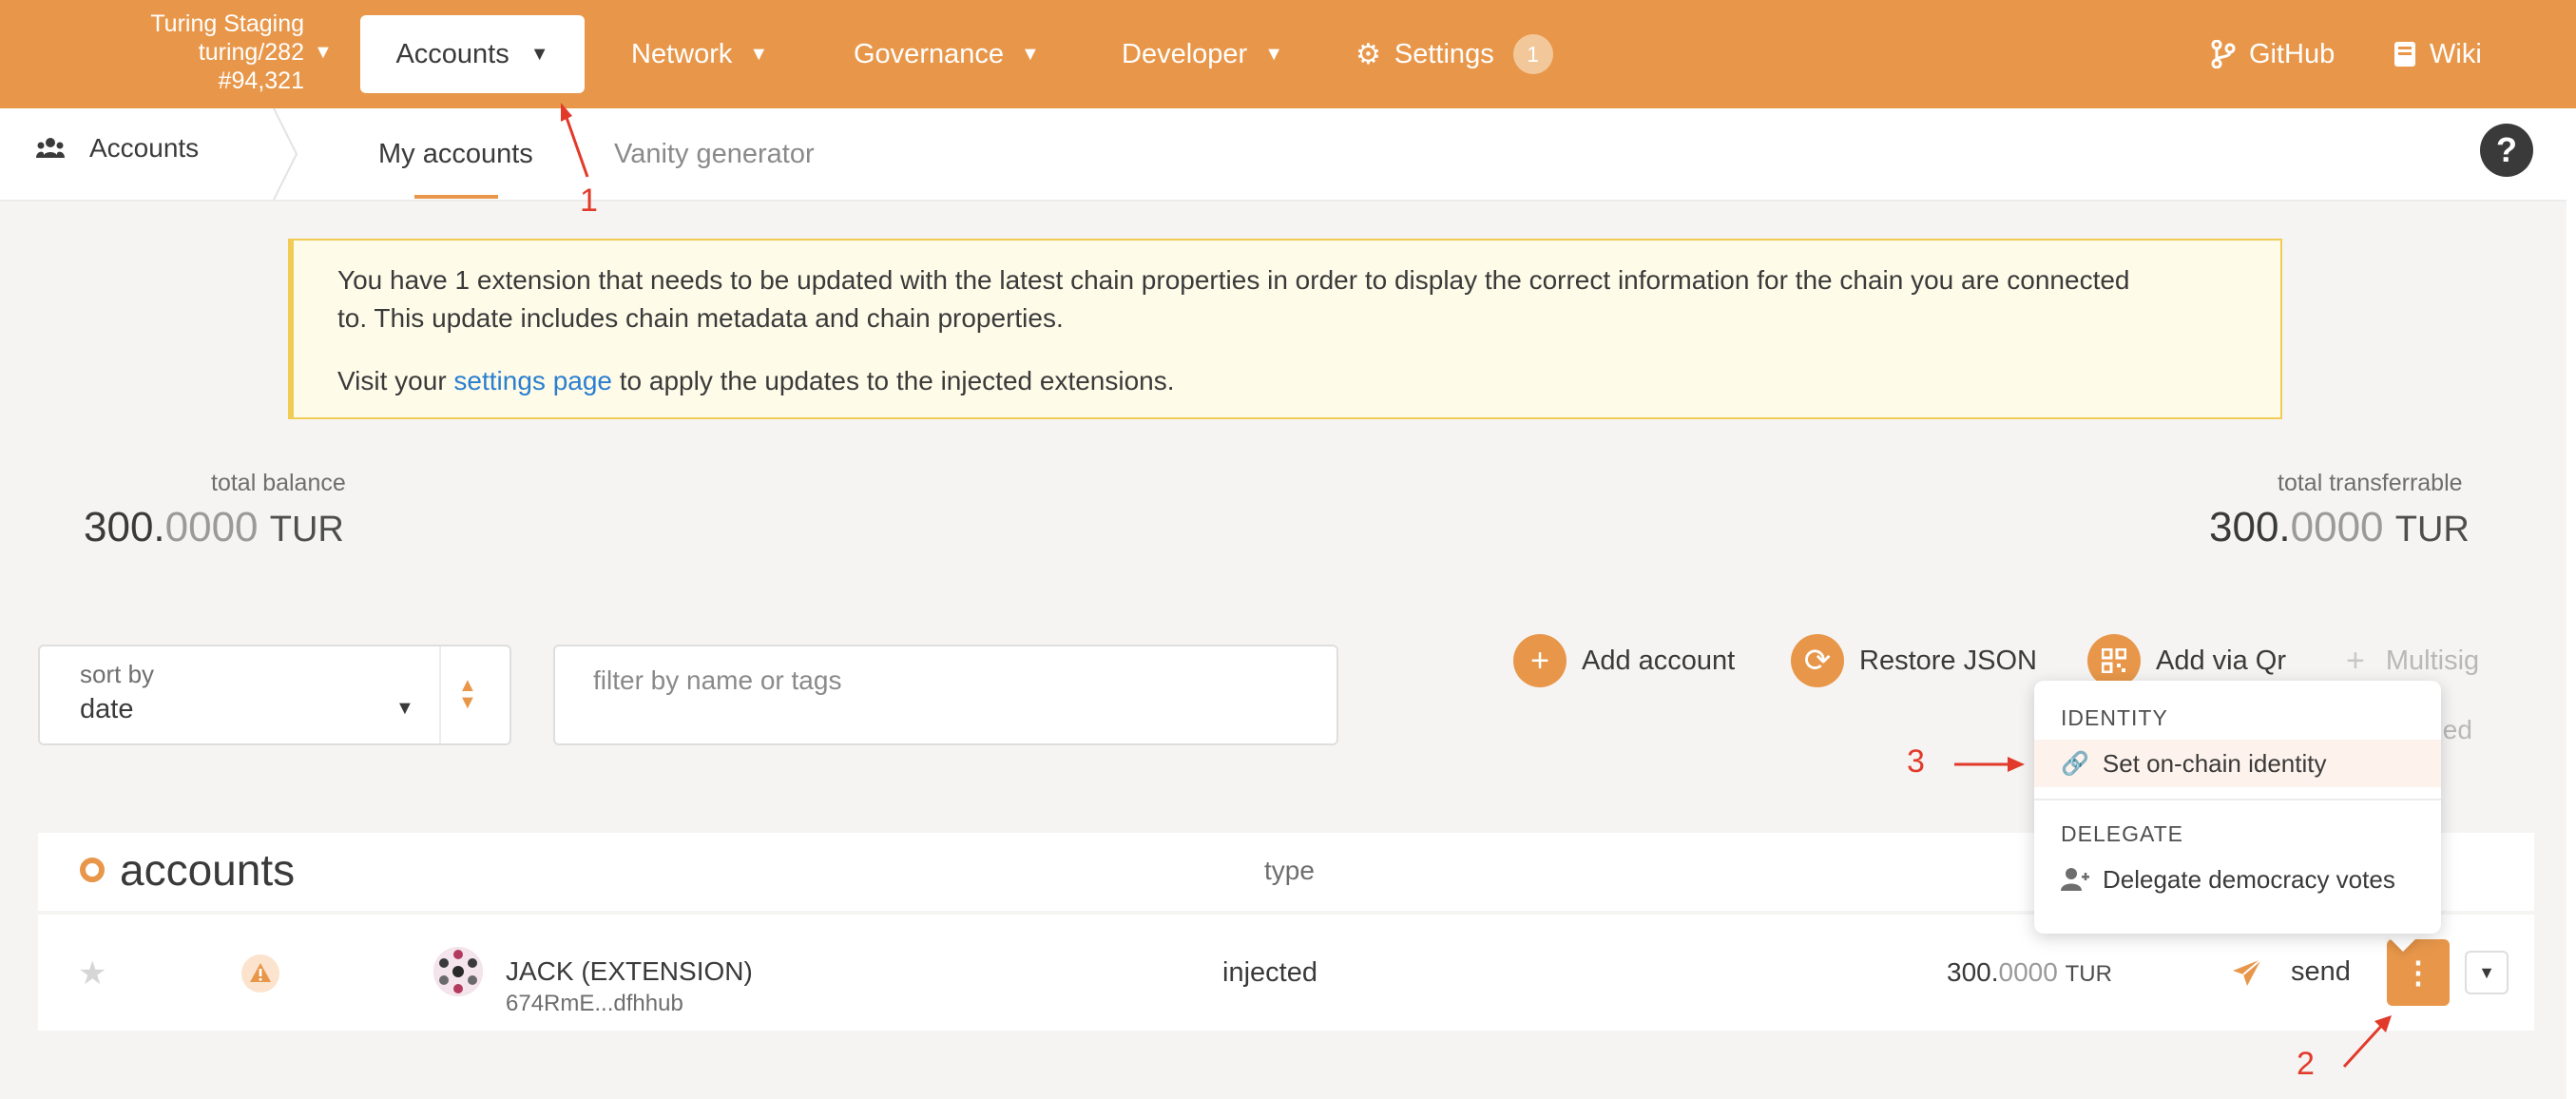 The image size is (2576, 1099). What do you see at coordinates (1659, 660) in the screenshot?
I see `add-account-label: Add account` at bounding box center [1659, 660].